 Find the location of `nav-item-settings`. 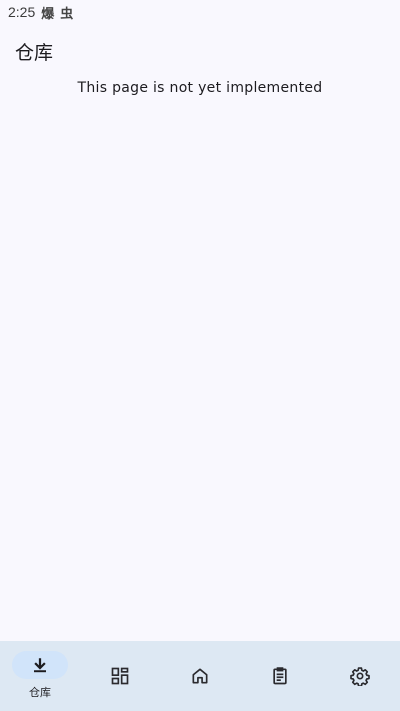

nav-item-settings is located at coordinates (360, 676).